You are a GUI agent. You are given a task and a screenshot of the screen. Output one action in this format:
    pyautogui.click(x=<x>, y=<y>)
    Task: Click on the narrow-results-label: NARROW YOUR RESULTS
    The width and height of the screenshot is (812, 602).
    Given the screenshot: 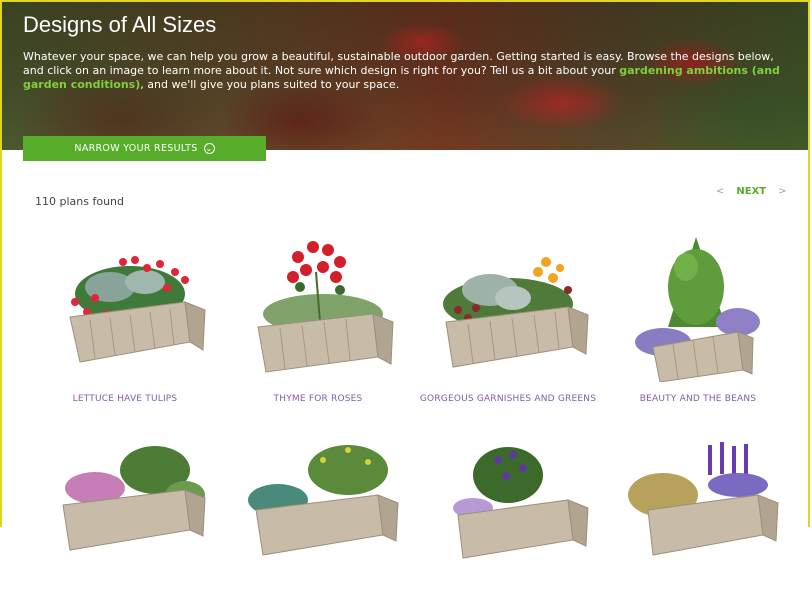 What is the action you would take?
    pyautogui.click(x=136, y=148)
    